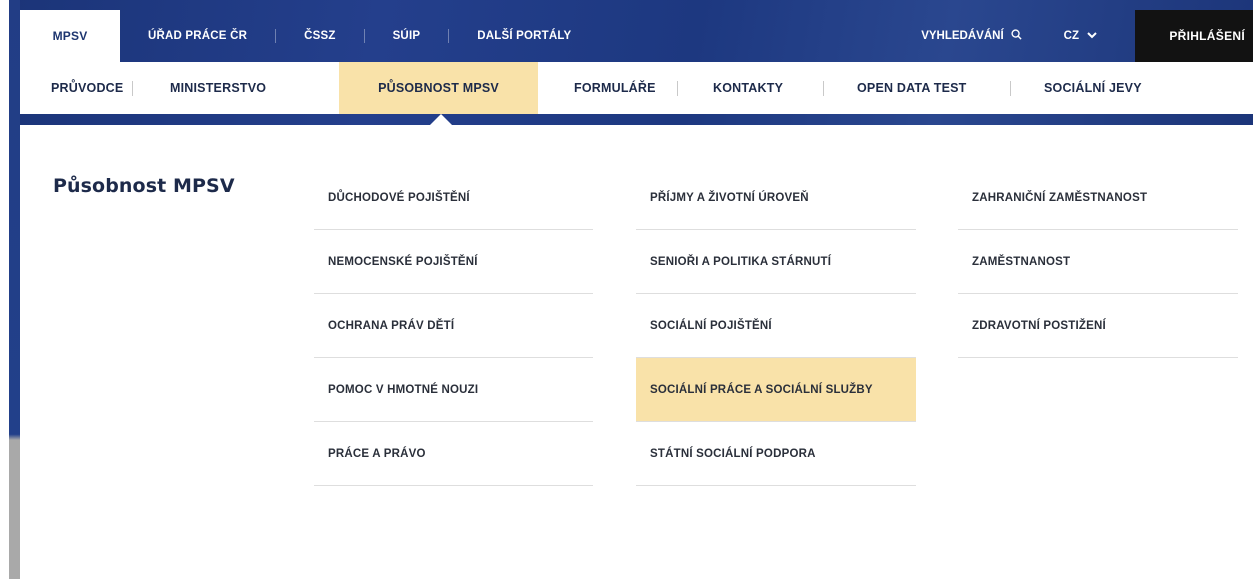  Describe the element at coordinates (750, 88) in the screenshot. I see `nav-item-kontakty: KONTAKTY` at that location.